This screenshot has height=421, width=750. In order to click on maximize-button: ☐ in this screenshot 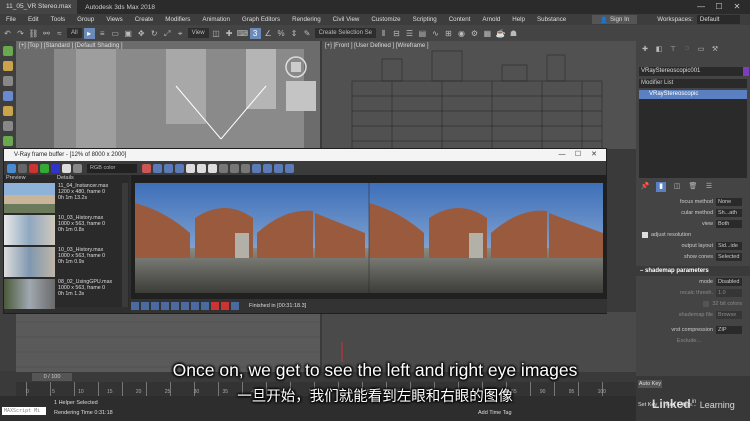, I will do `click(719, 7)`.